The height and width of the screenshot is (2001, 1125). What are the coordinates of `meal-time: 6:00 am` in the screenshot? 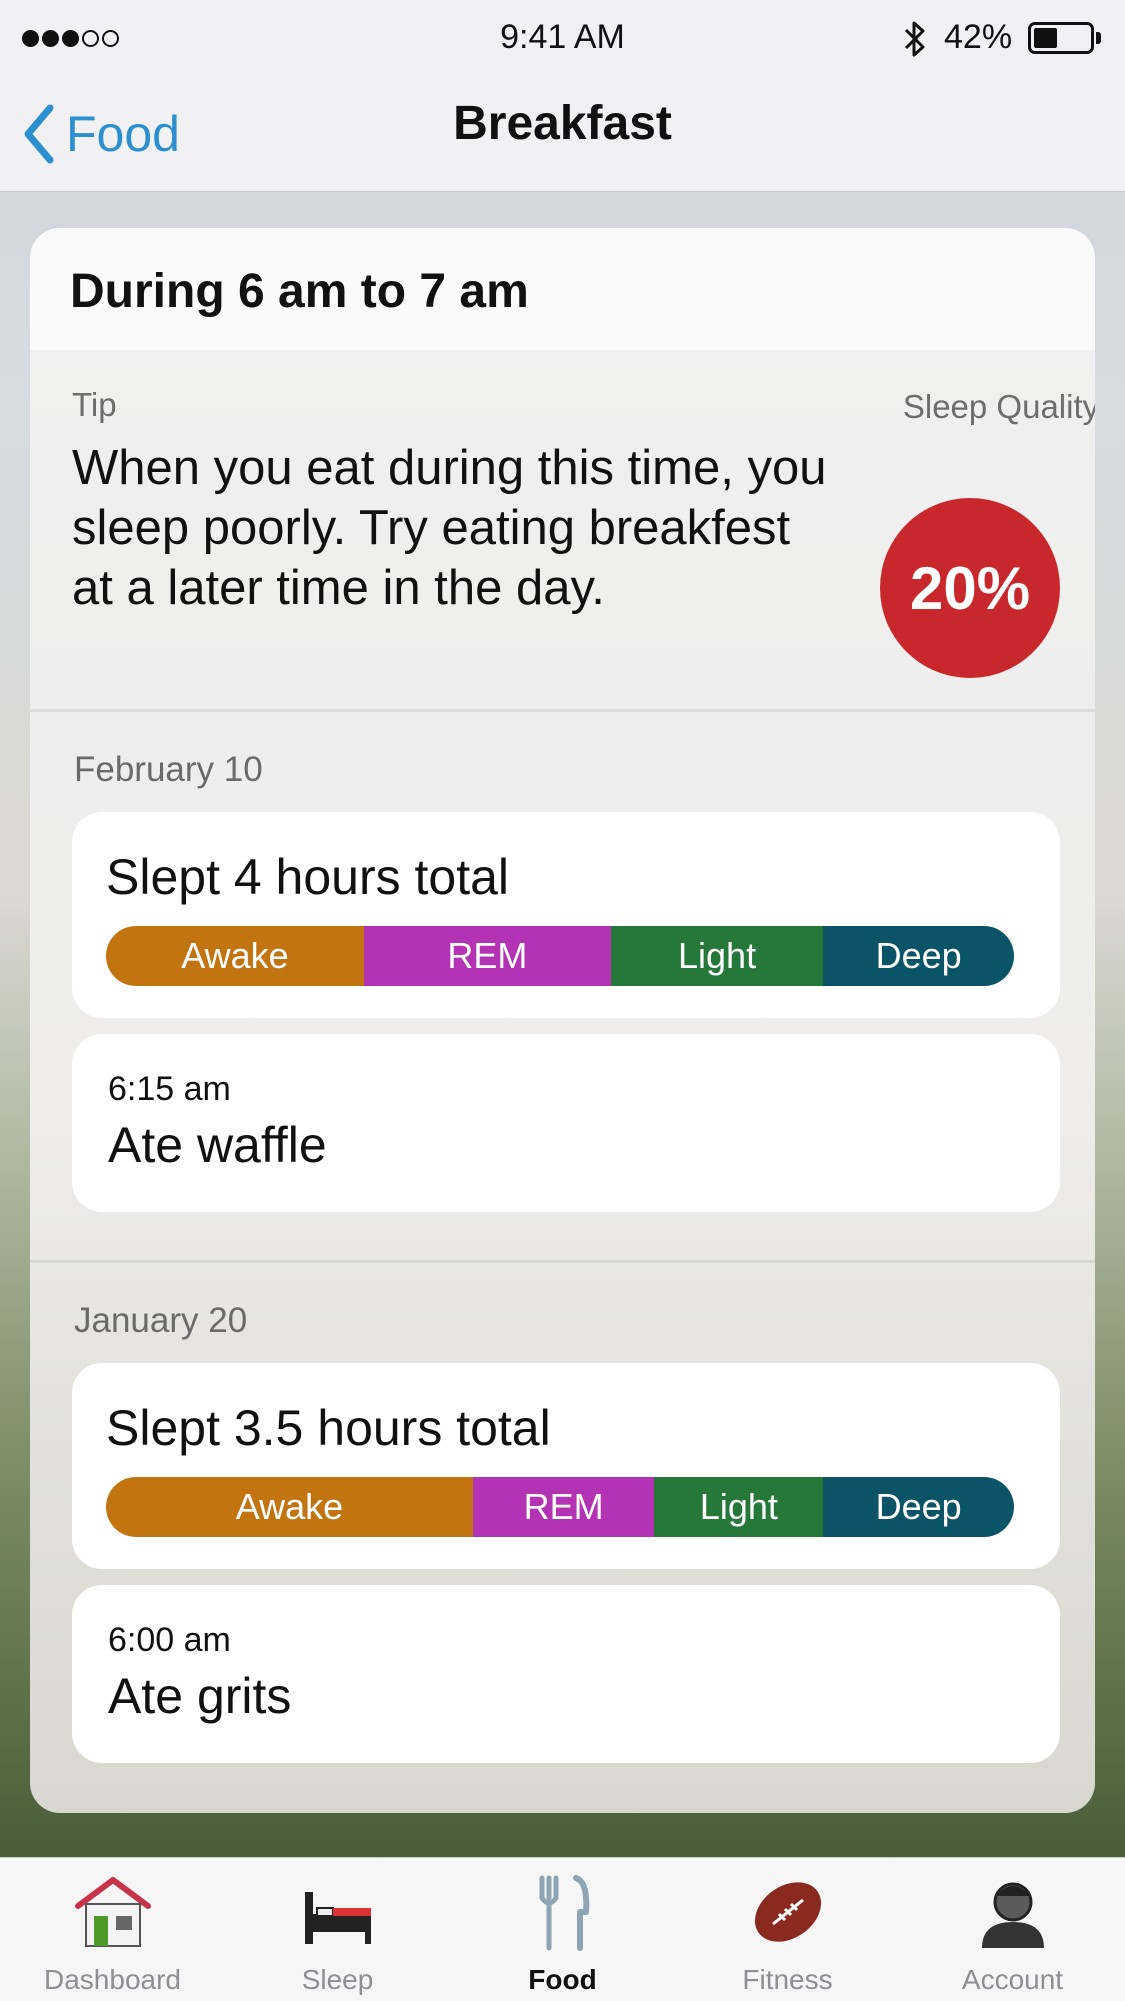 It's located at (169, 1640).